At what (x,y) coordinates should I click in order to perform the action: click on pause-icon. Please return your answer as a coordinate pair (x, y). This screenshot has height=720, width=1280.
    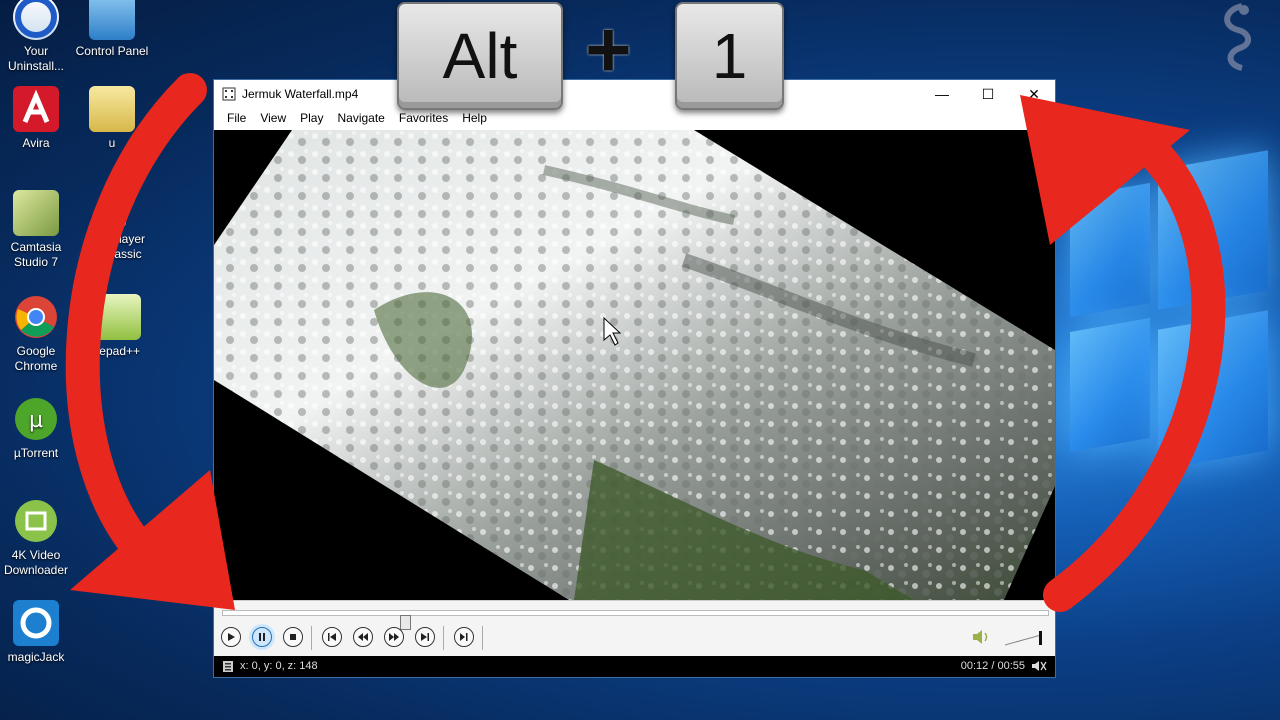
    Looking at the image, I should click on (262, 637).